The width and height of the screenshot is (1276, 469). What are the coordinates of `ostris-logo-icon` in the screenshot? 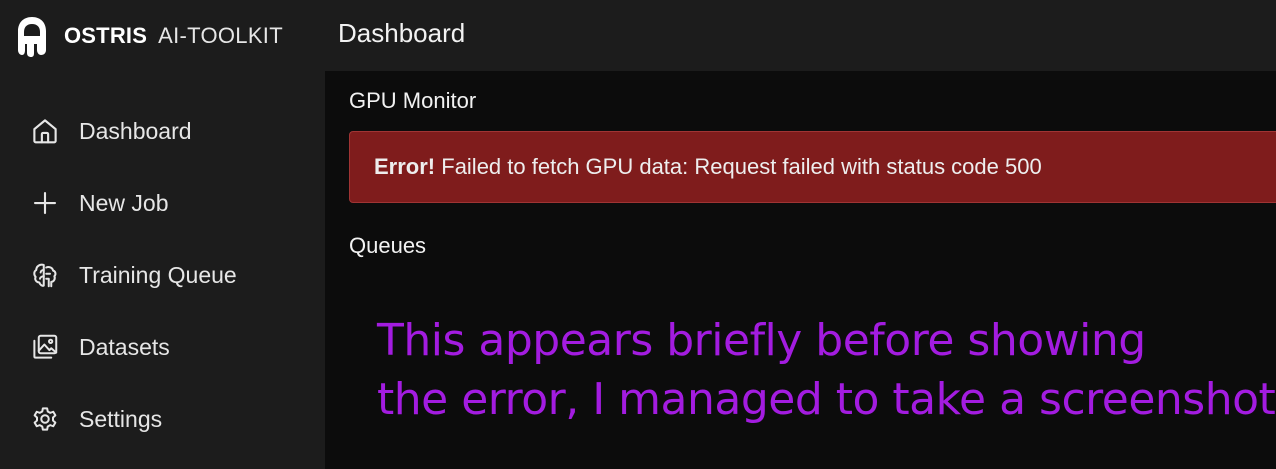 It's located at (32, 37).